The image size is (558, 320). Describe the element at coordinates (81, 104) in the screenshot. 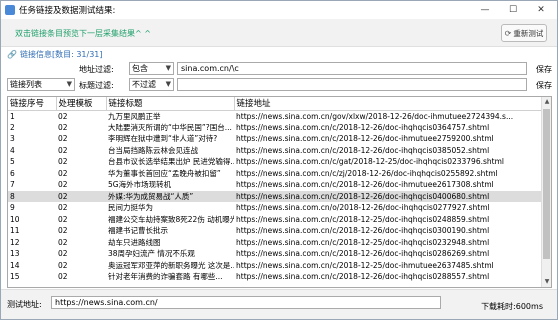

I see `column-header: 处理模板` at that location.